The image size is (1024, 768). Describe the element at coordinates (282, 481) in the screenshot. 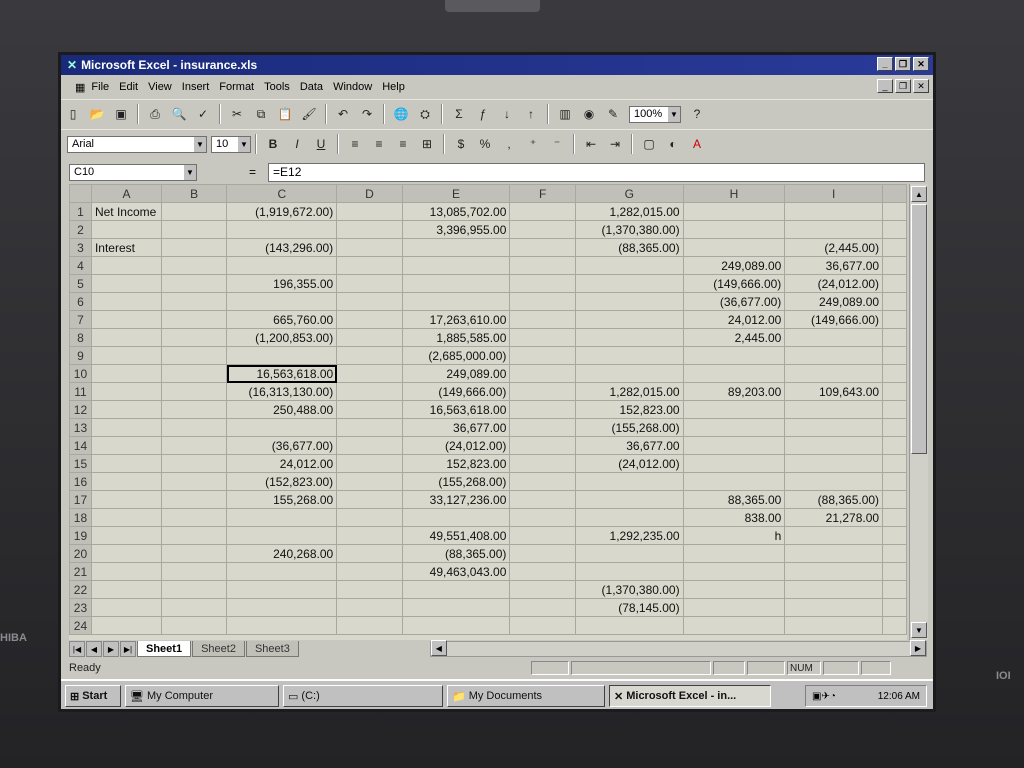

I see `cell-c16: (152,823.00)` at that location.